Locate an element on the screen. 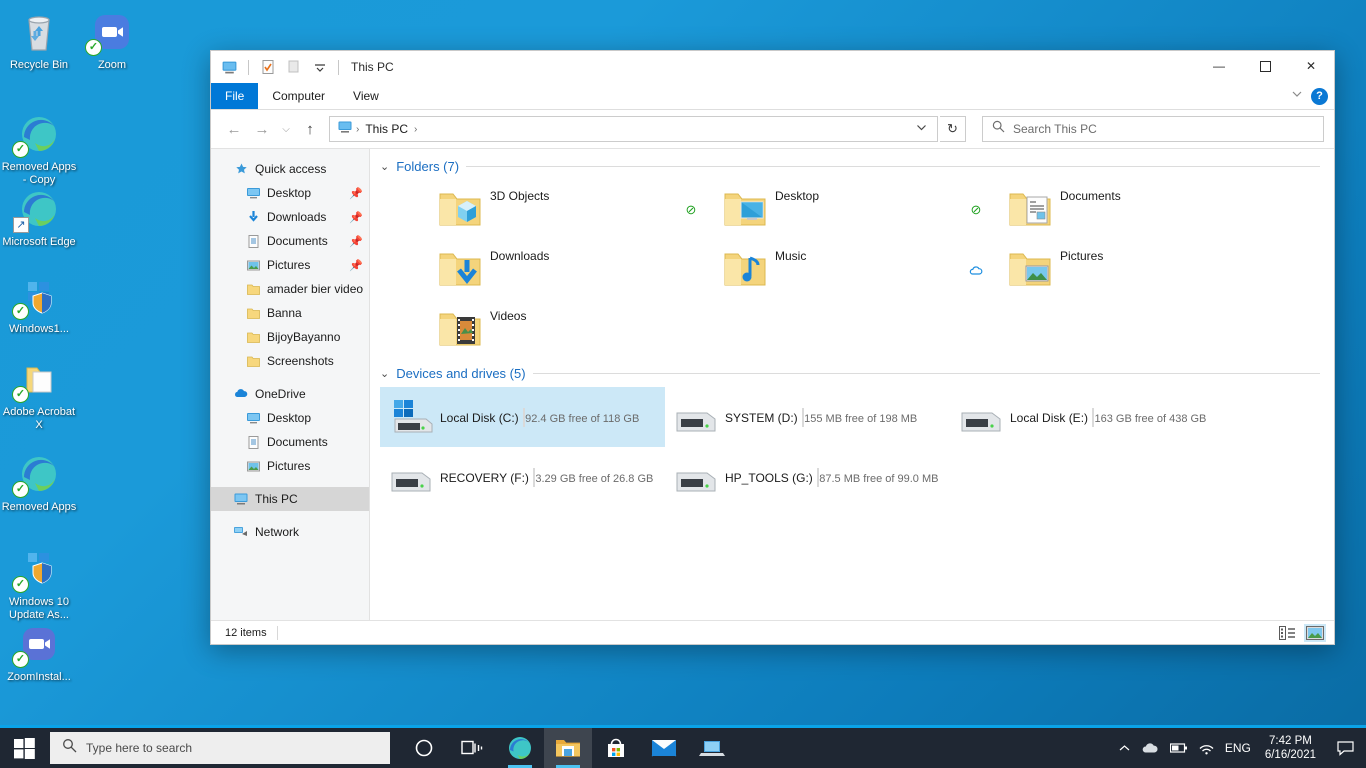 This screenshot has width=1366, height=768. drive-item-system-d: SYSTEM (D:) 155 MB free of 198 MB is located at coordinates (807, 417).